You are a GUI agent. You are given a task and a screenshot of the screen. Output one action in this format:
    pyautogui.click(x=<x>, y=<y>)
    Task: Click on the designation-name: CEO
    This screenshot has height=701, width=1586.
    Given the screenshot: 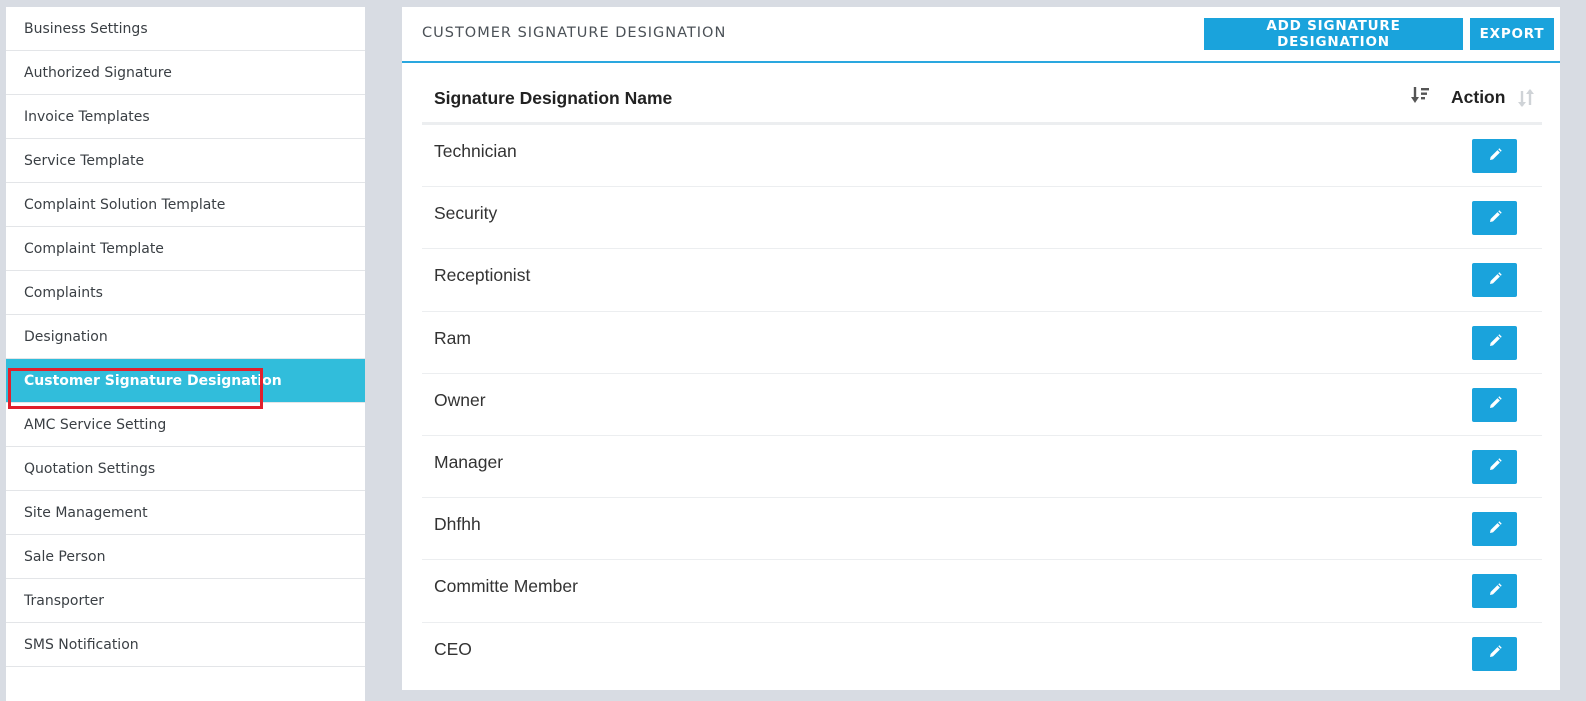 What is the action you would take?
    pyautogui.click(x=453, y=648)
    